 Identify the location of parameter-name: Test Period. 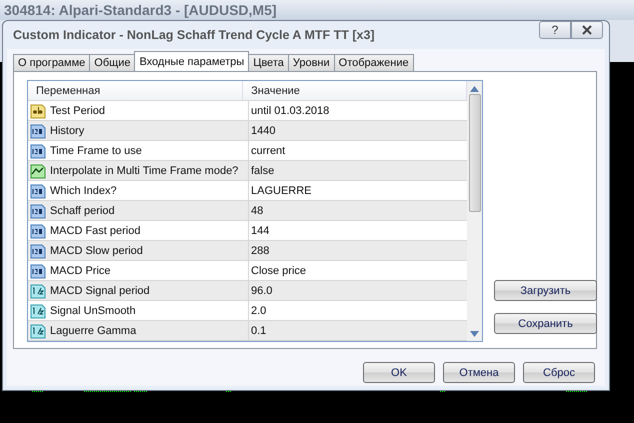
(78, 110).